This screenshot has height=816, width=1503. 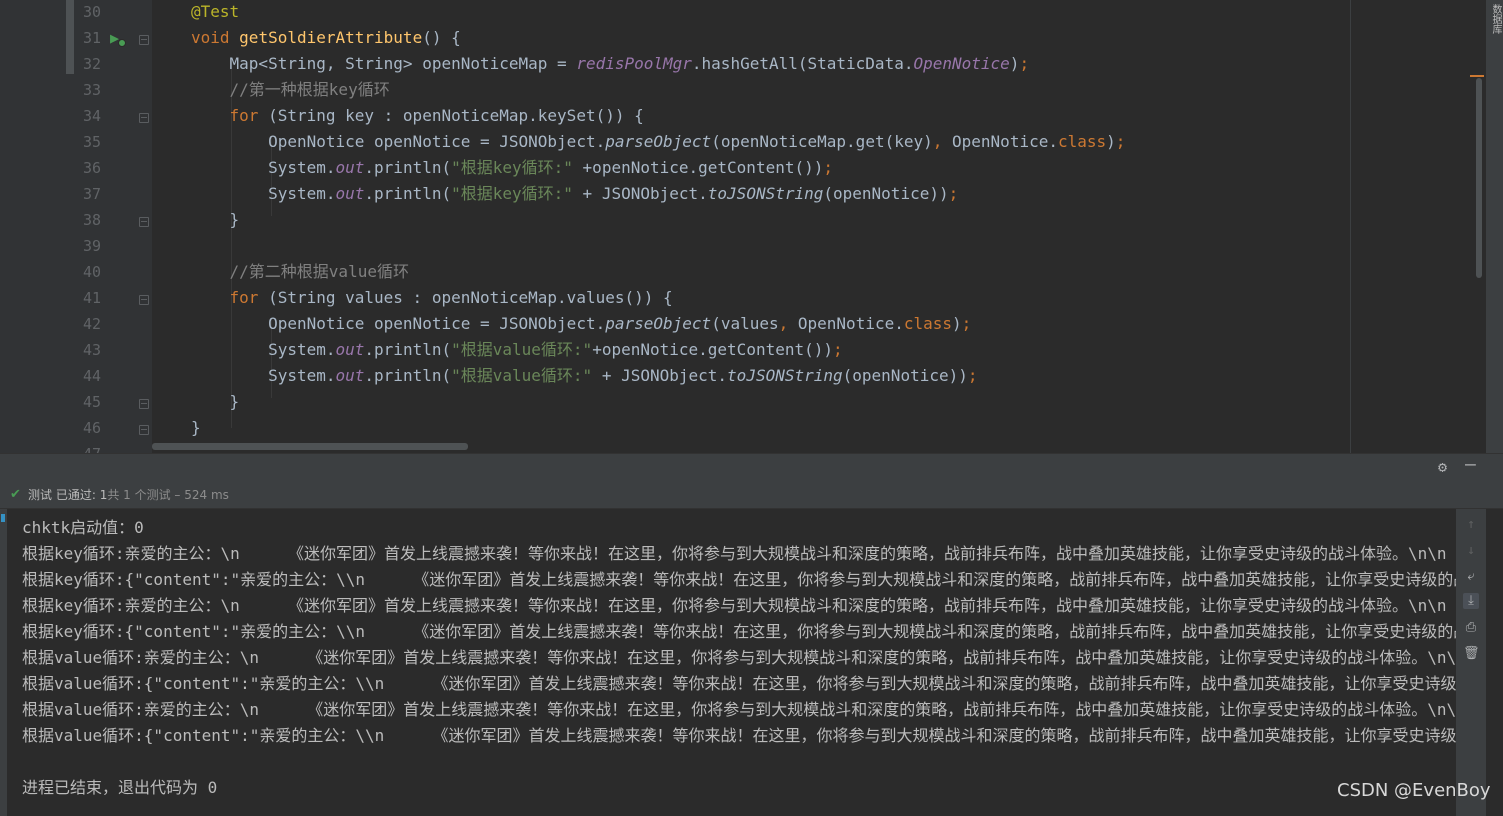 I want to click on code-line: }, so click(x=215, y=220).